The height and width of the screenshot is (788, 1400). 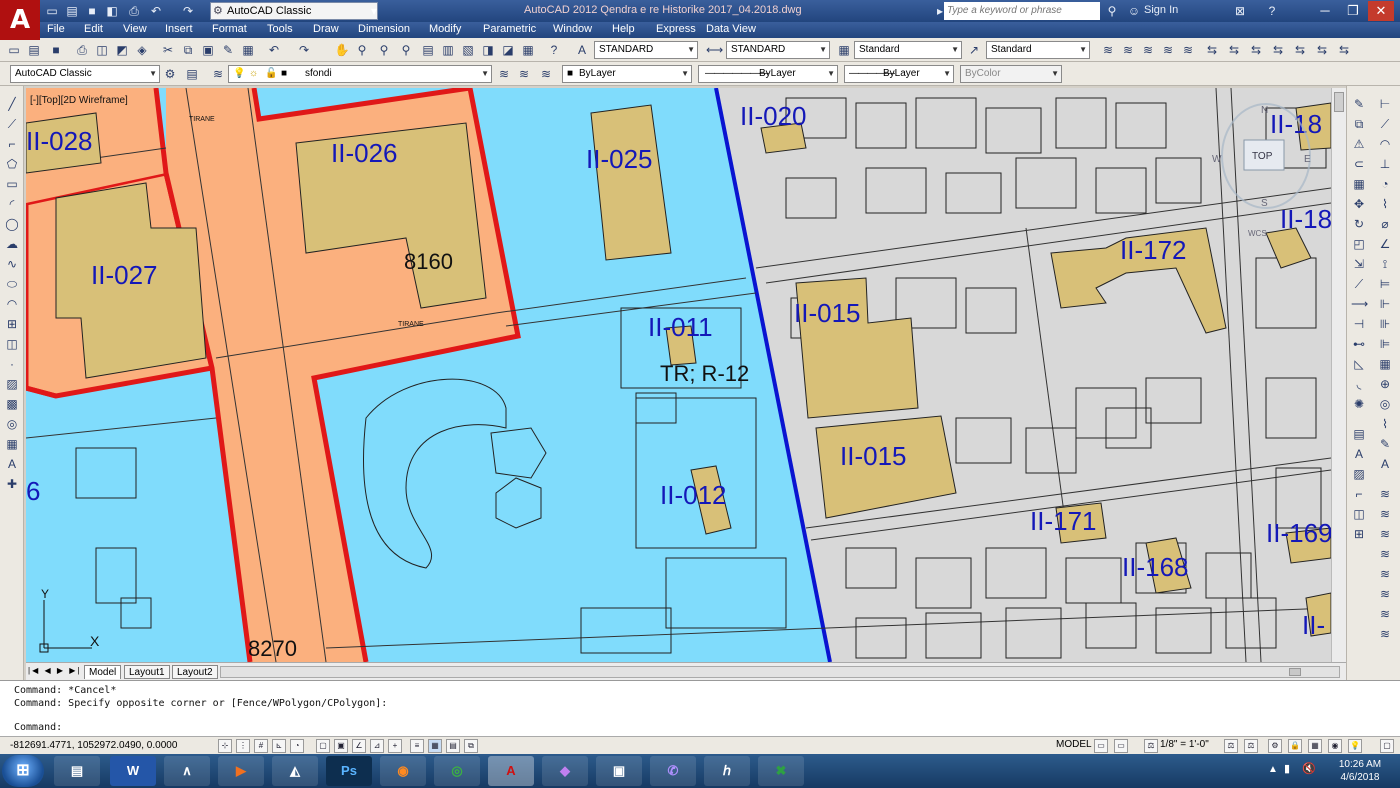 I want to click on menu-data-view: Data View, so click(x=731, y=29).